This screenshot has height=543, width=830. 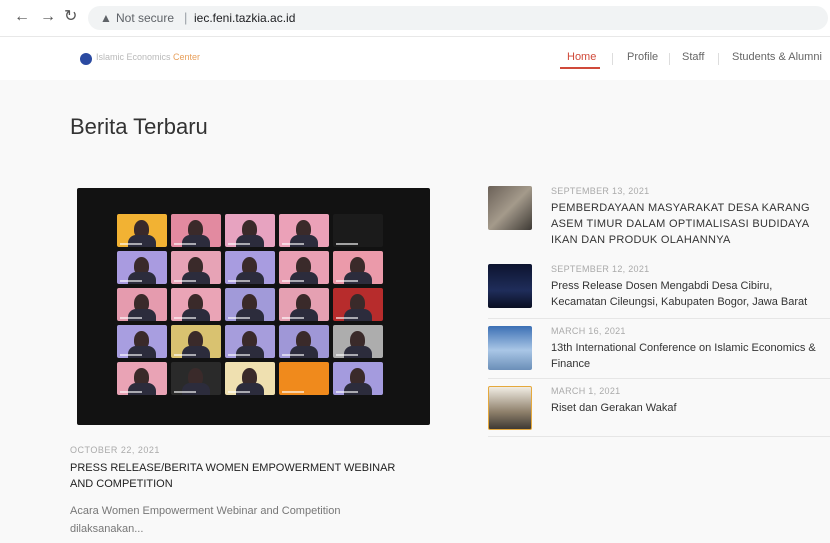 I want to click on news-date: SEPTEMBER 12, 2021, so click(x=600, y=269).